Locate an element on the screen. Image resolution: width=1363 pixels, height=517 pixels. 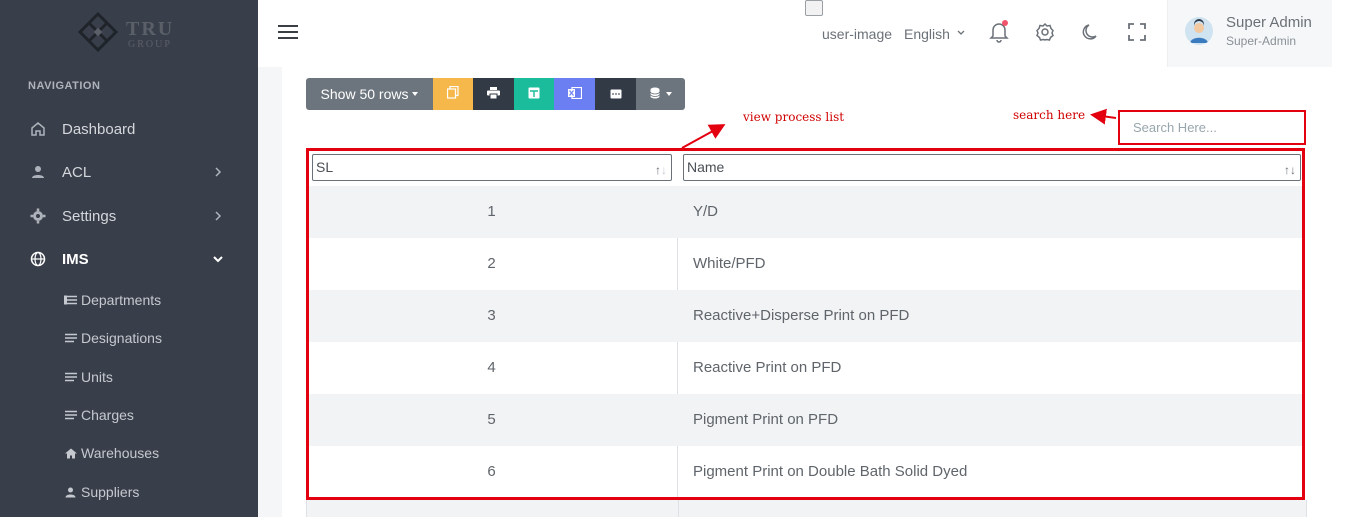
sidebar-item-label: IMS is located at coordinates (75, 259).